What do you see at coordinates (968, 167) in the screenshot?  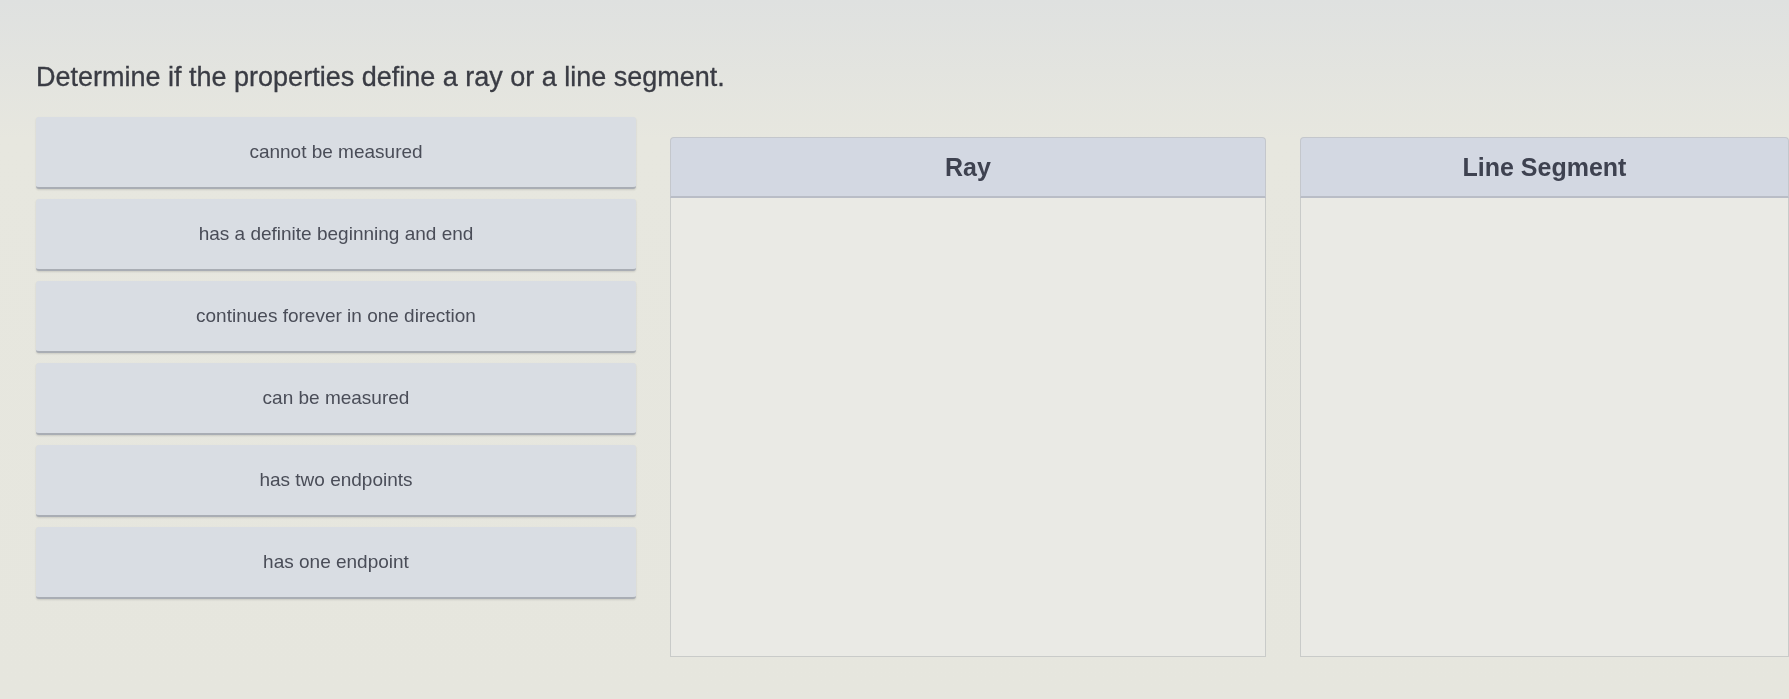 I see `category-title: Ray` at bounding box center [968, 167].